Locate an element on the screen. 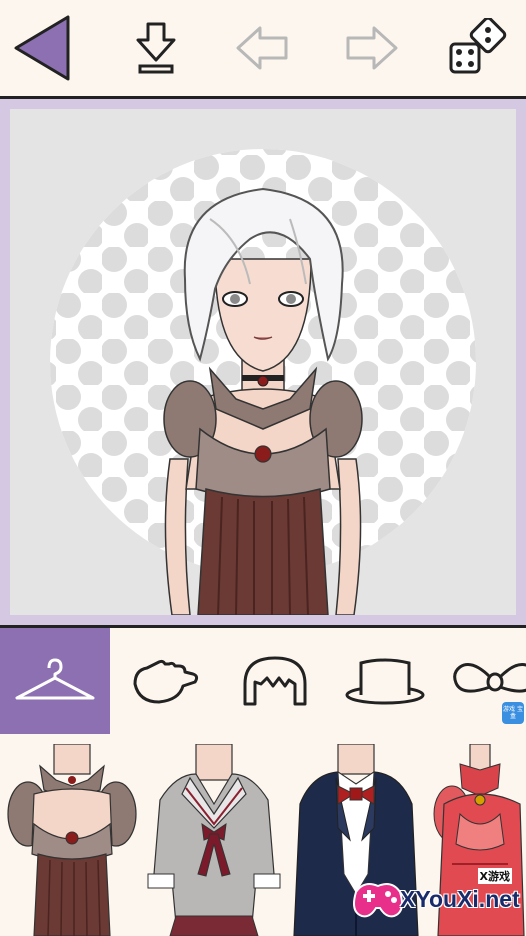 This screenshot has width=526, height=936. redo-button is located at coordinates (372, 48).